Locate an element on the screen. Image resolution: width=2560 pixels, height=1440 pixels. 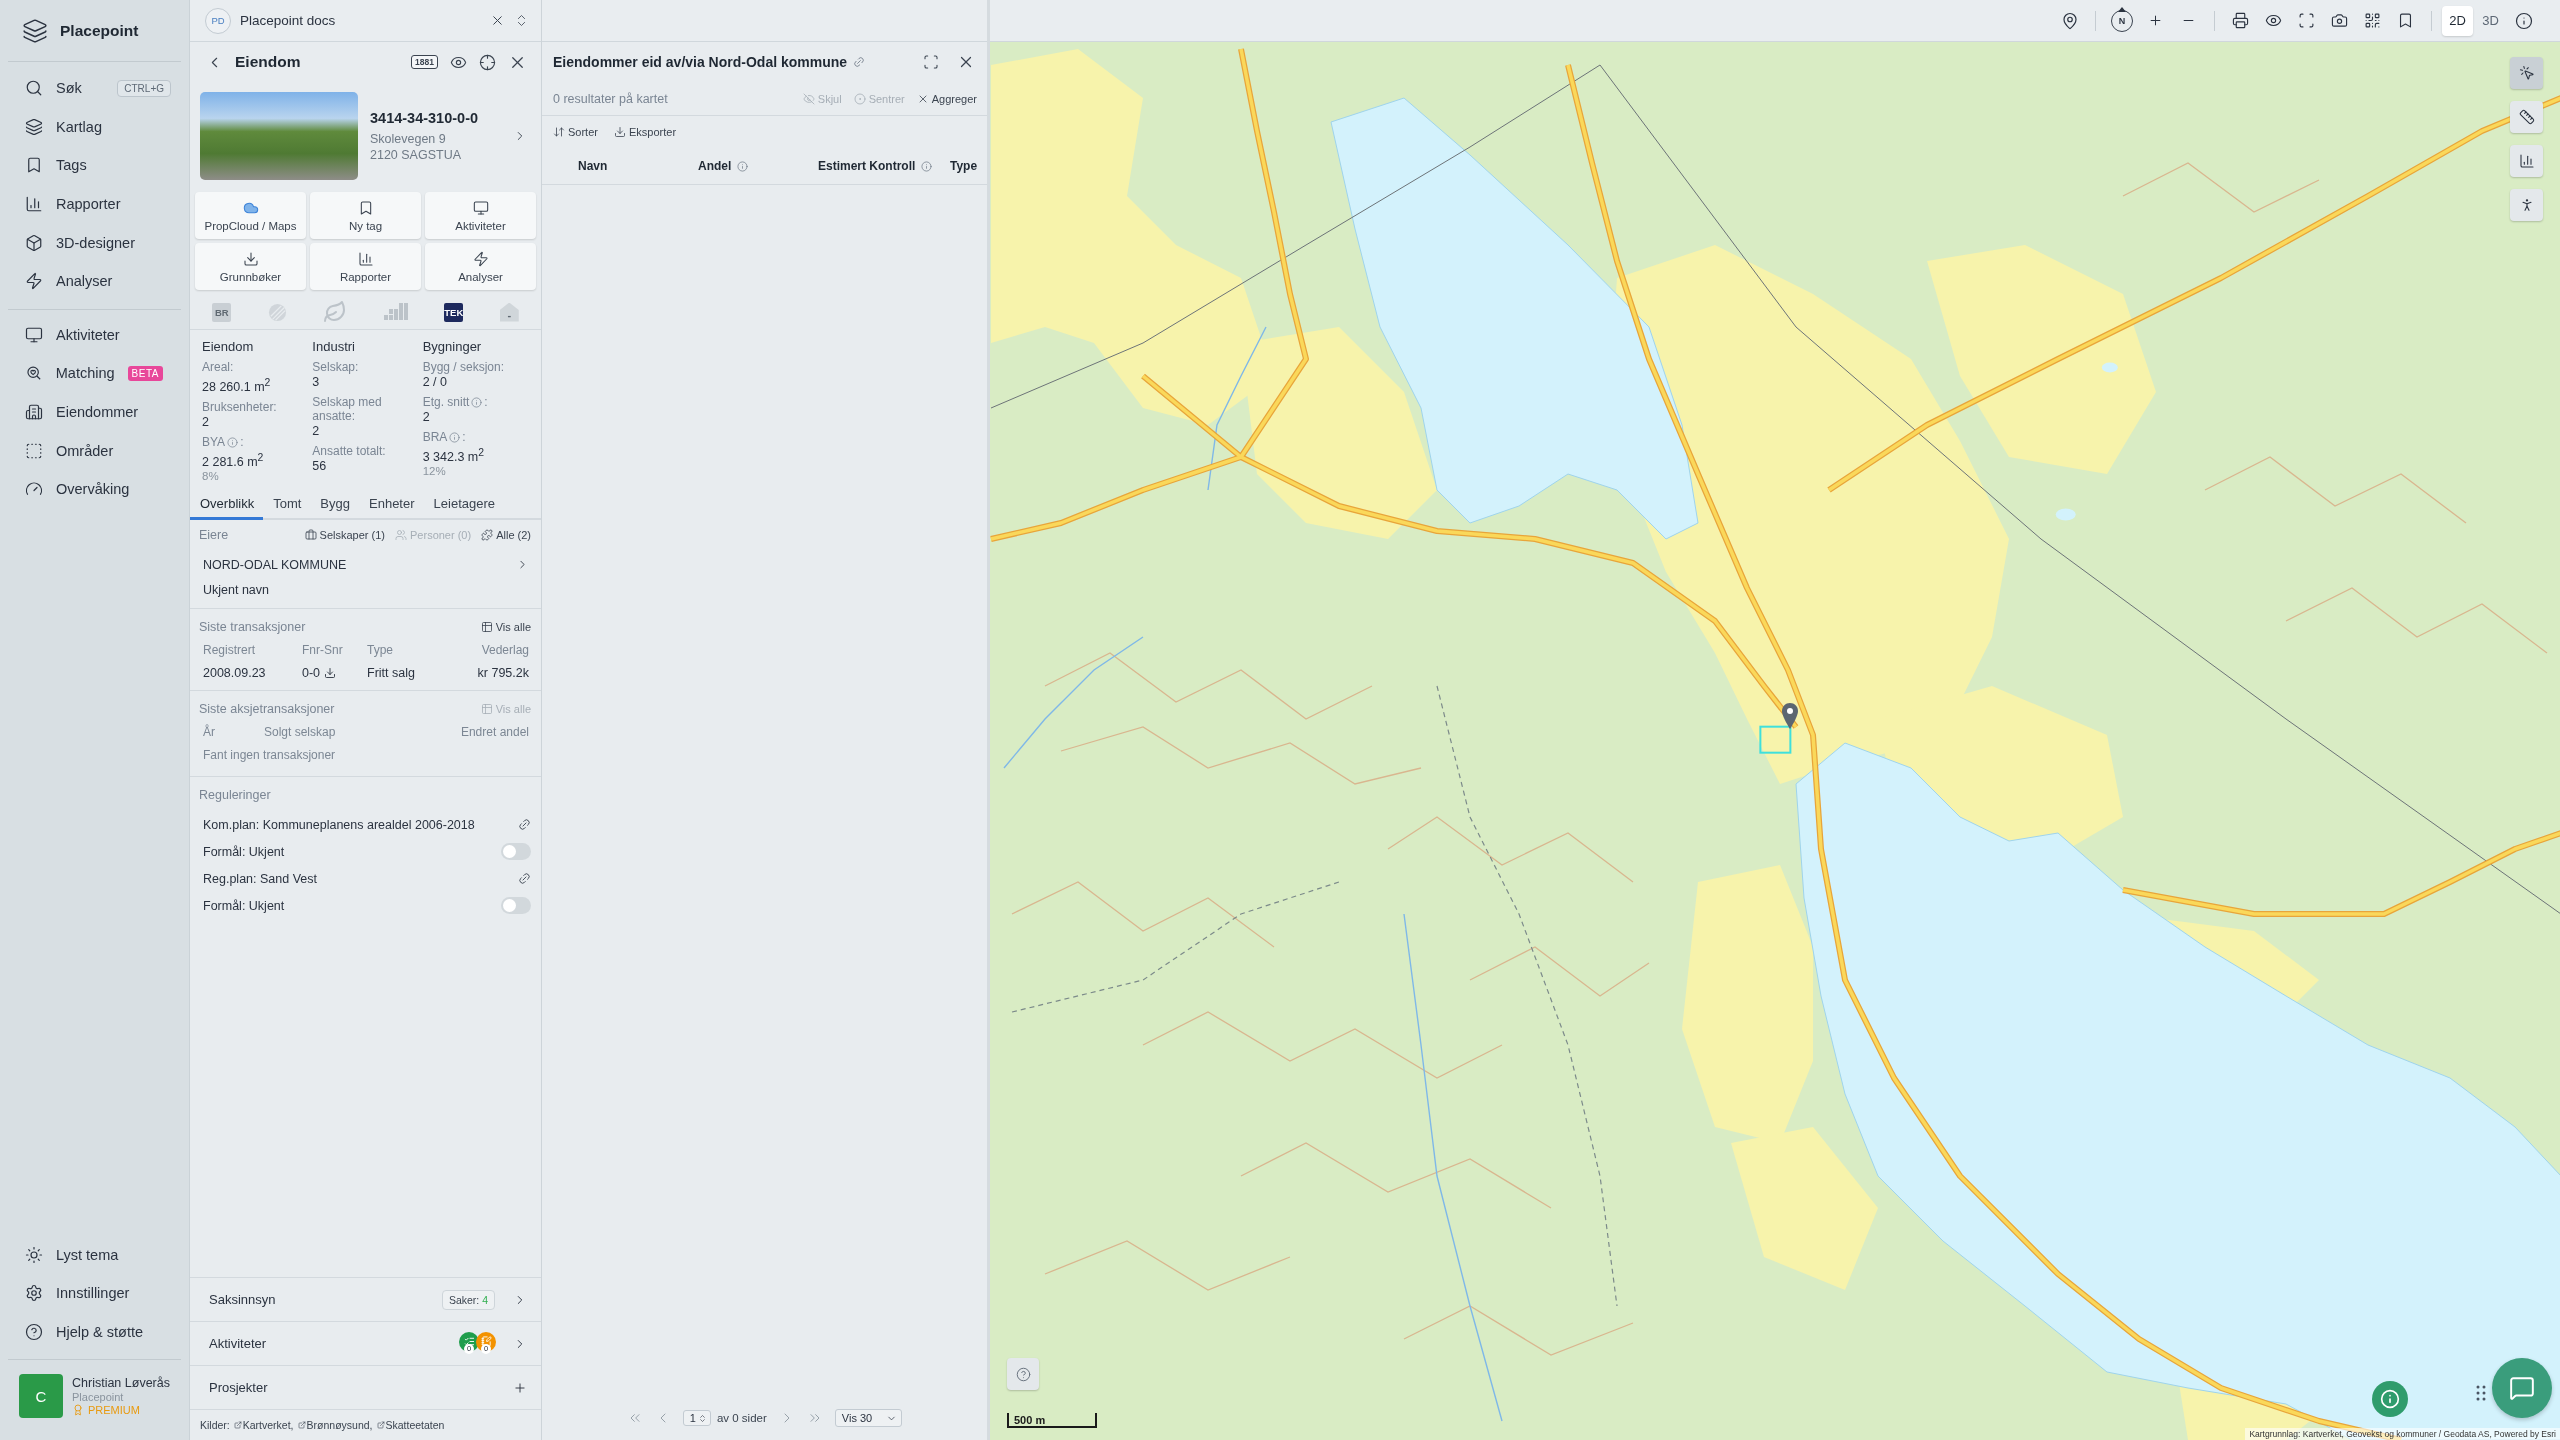
location-pin-icon is located at coordinates (1790, 716).